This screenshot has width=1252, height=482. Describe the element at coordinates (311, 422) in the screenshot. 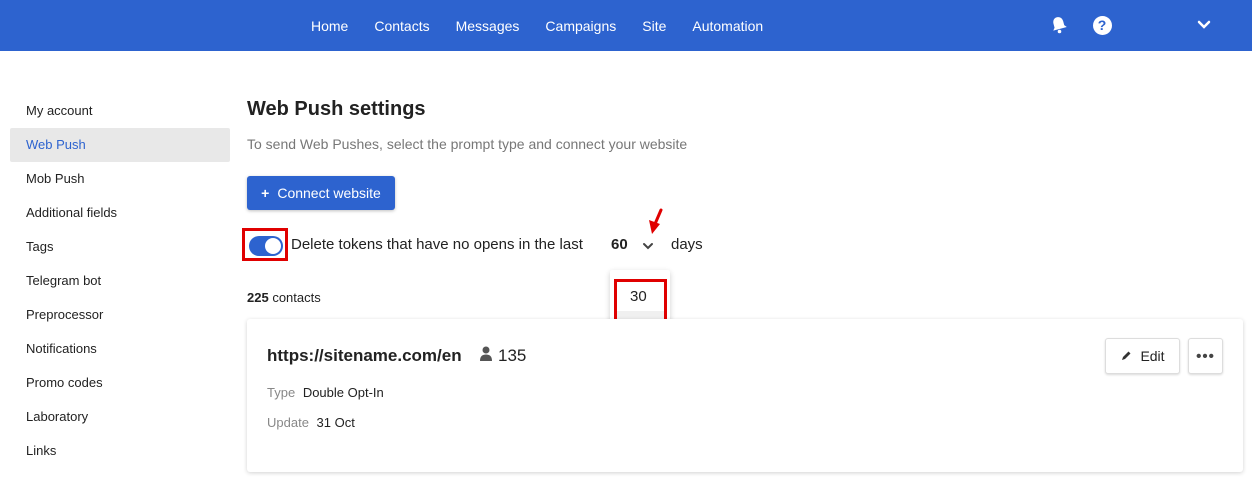

I see `update-row: Update 31 Oct` at that location.